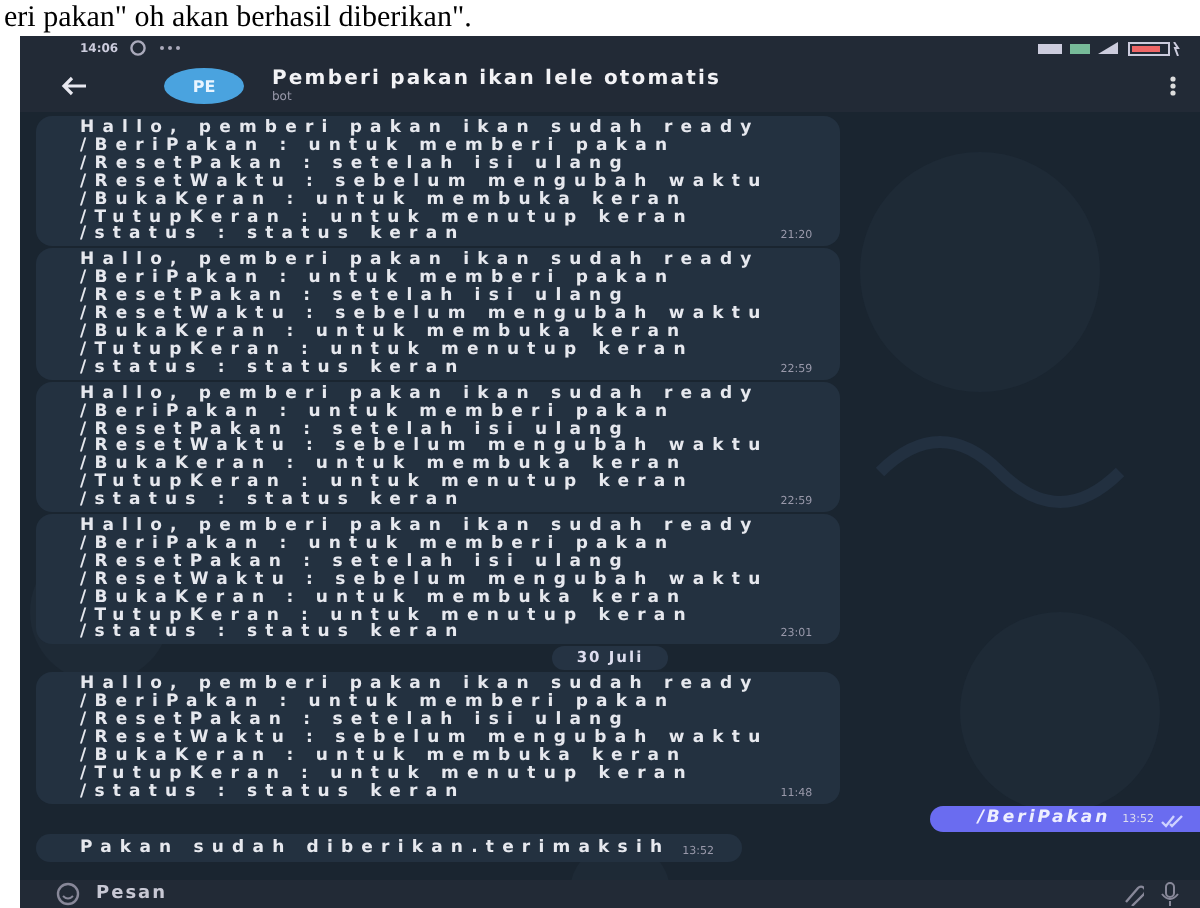 The image size is (1200, 908). I want to click on message-text: Pakan sudah diberikan.terimaksih, so click(375, 848).